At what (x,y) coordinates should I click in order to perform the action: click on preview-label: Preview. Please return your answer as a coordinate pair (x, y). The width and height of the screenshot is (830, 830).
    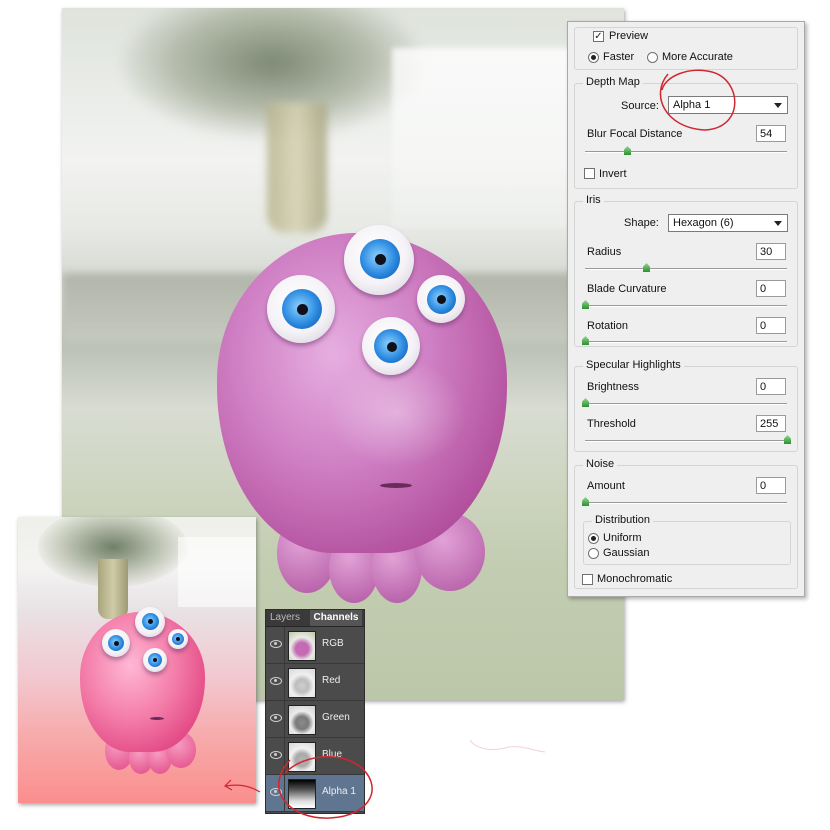
    Looking at the image, I should click on (629, 36).